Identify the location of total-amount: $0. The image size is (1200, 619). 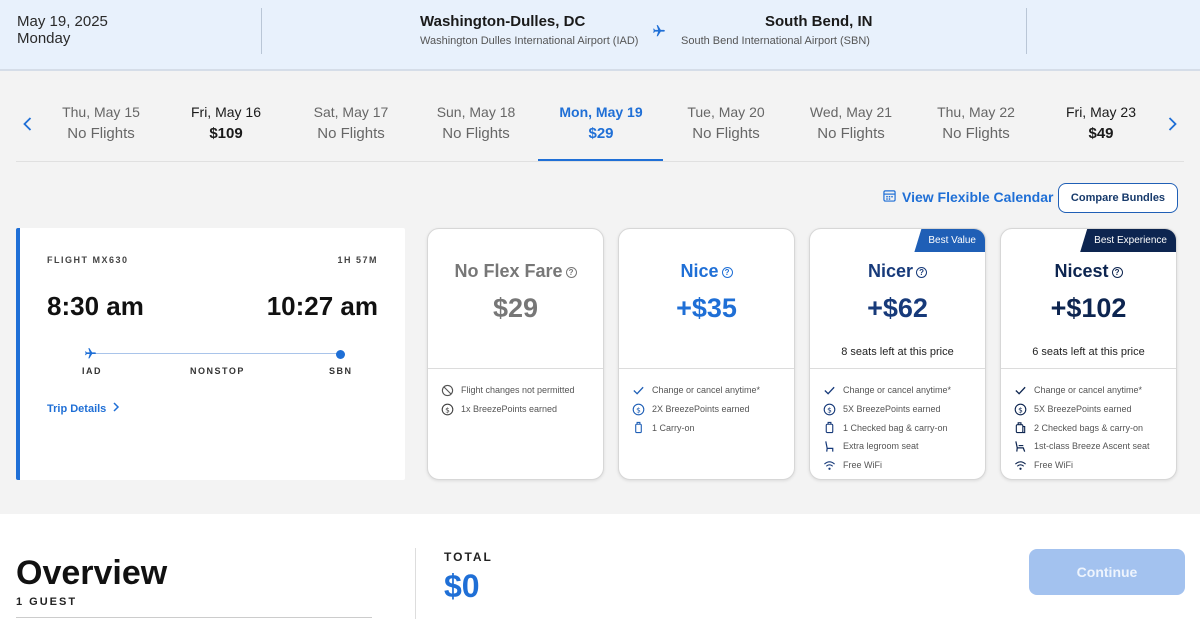
(462, 586).